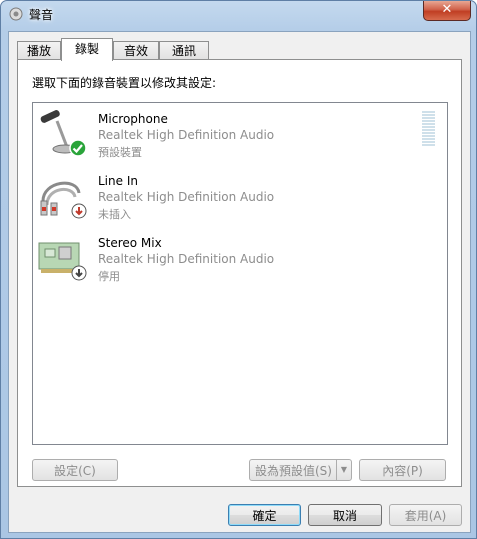  What do you see at coordinates (39, 50) in the screenshot?
I see `tab-playback: 播放` at bounding box center [39, 50].